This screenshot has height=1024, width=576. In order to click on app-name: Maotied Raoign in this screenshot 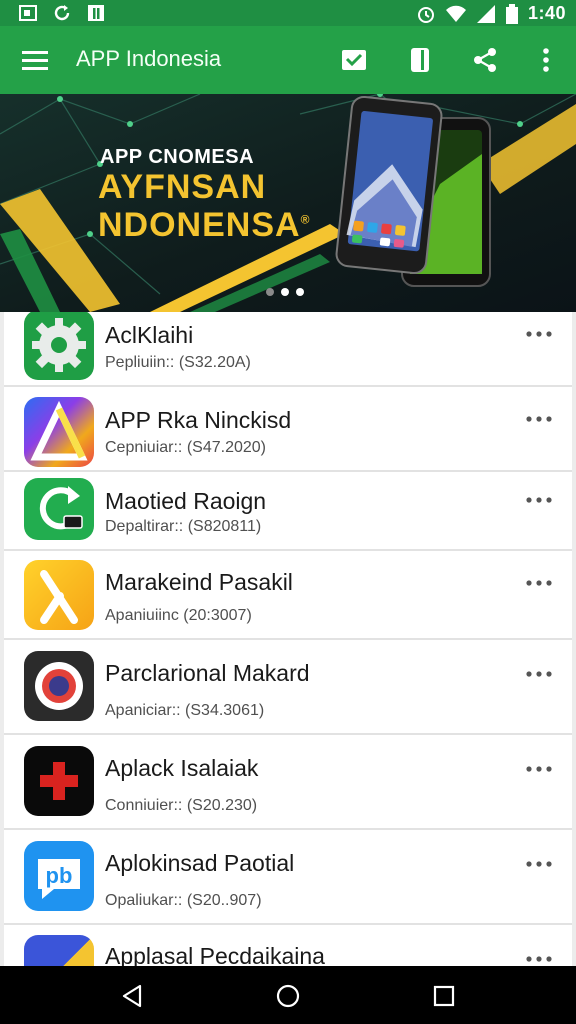, I will do `click(186, 501)`.